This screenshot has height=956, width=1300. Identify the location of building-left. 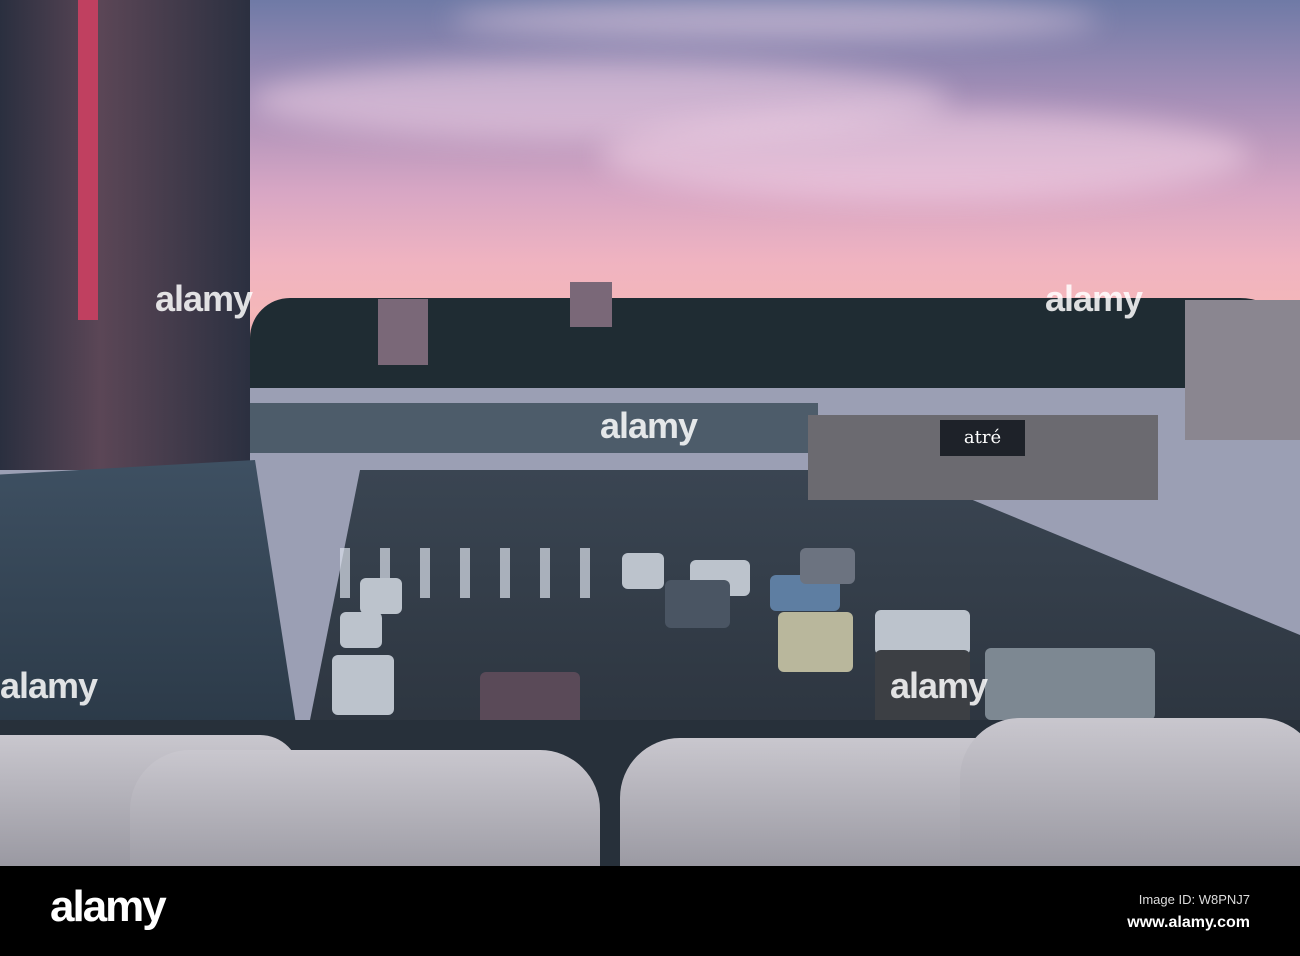
(125, 235).